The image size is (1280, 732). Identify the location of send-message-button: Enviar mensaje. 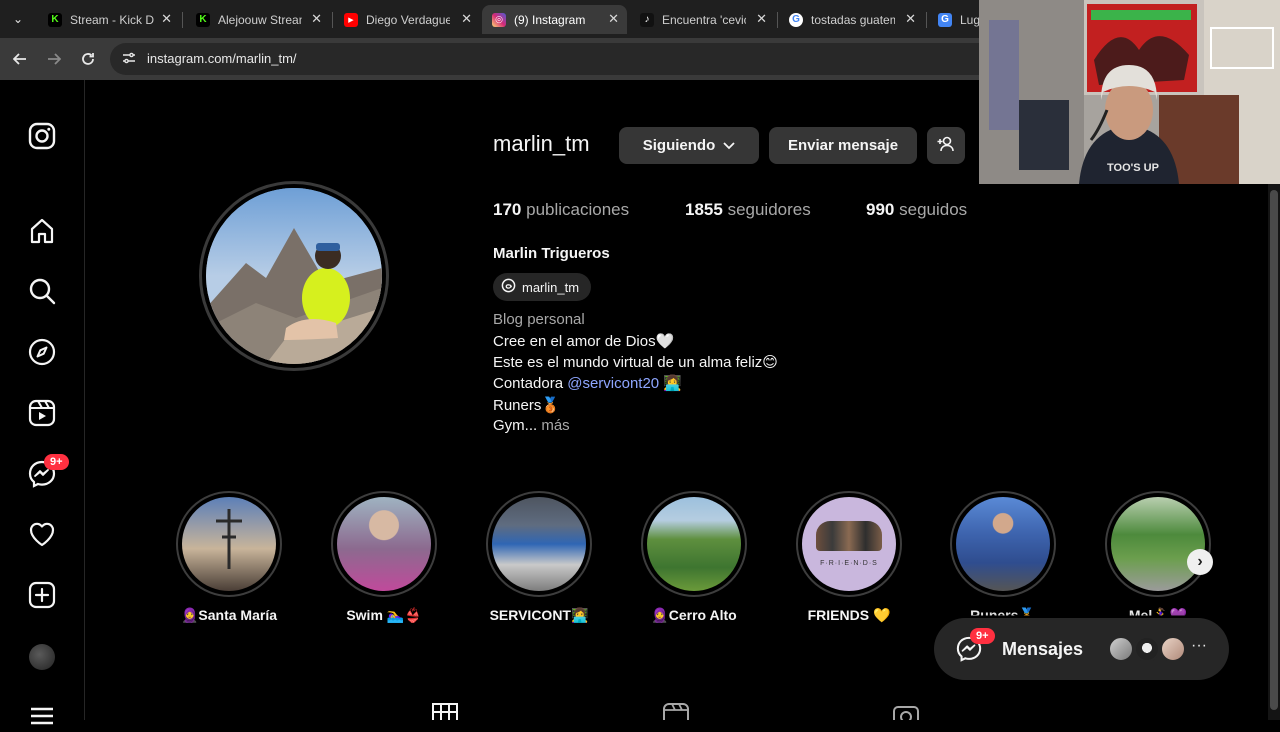
(843, 145).